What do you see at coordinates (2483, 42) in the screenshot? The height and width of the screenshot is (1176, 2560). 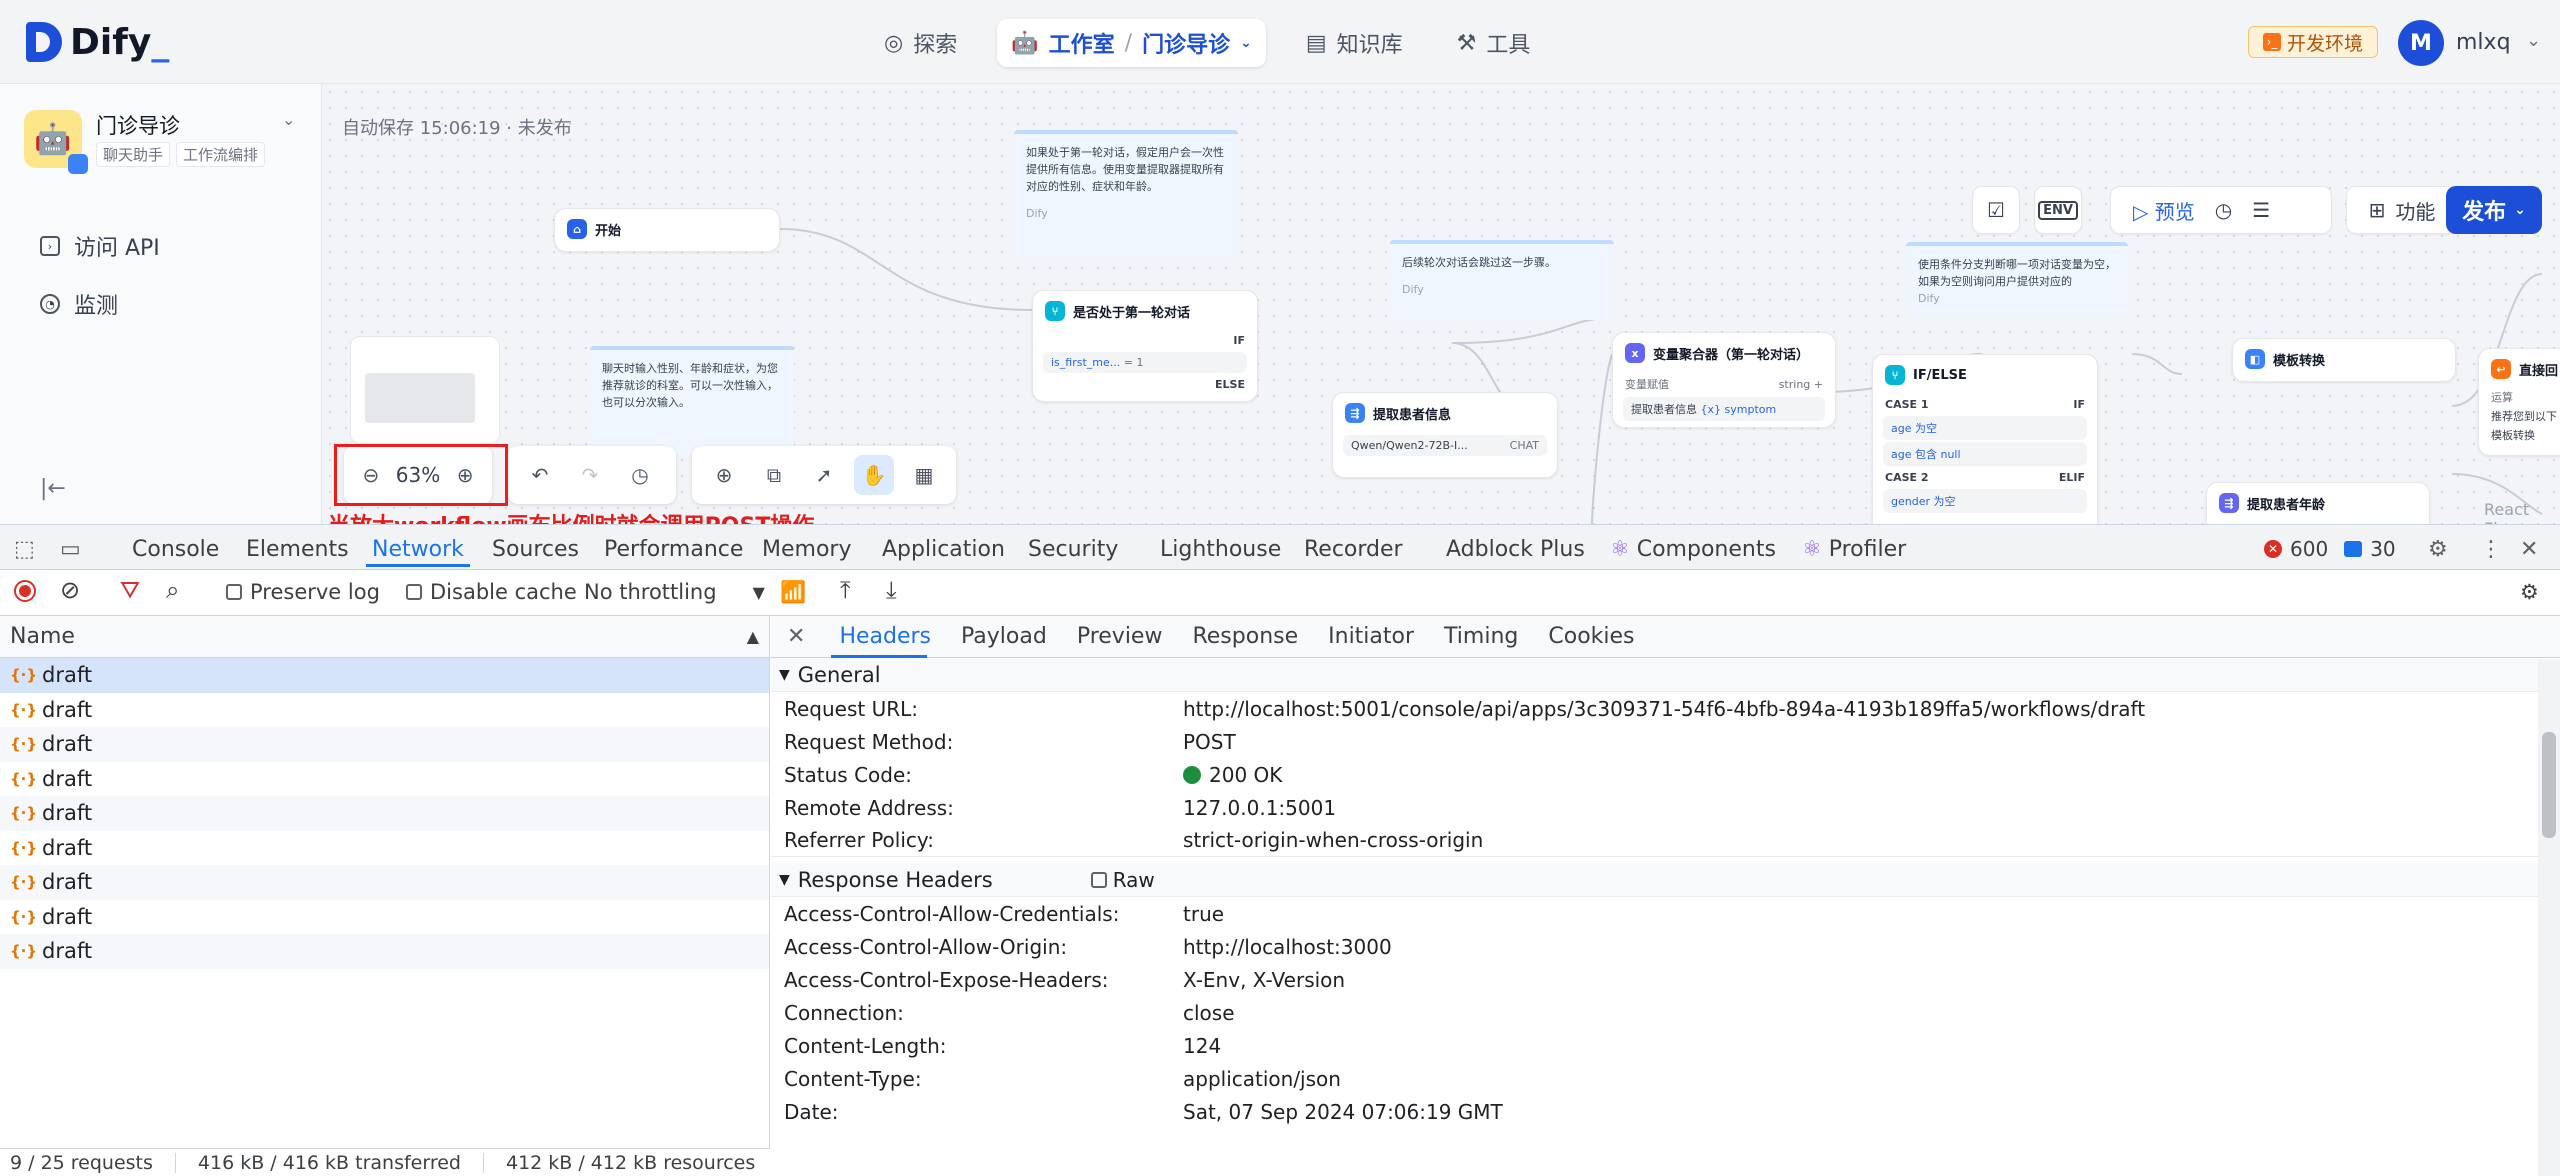 I see `username: mlxq` at bounding box center [2483, 42].